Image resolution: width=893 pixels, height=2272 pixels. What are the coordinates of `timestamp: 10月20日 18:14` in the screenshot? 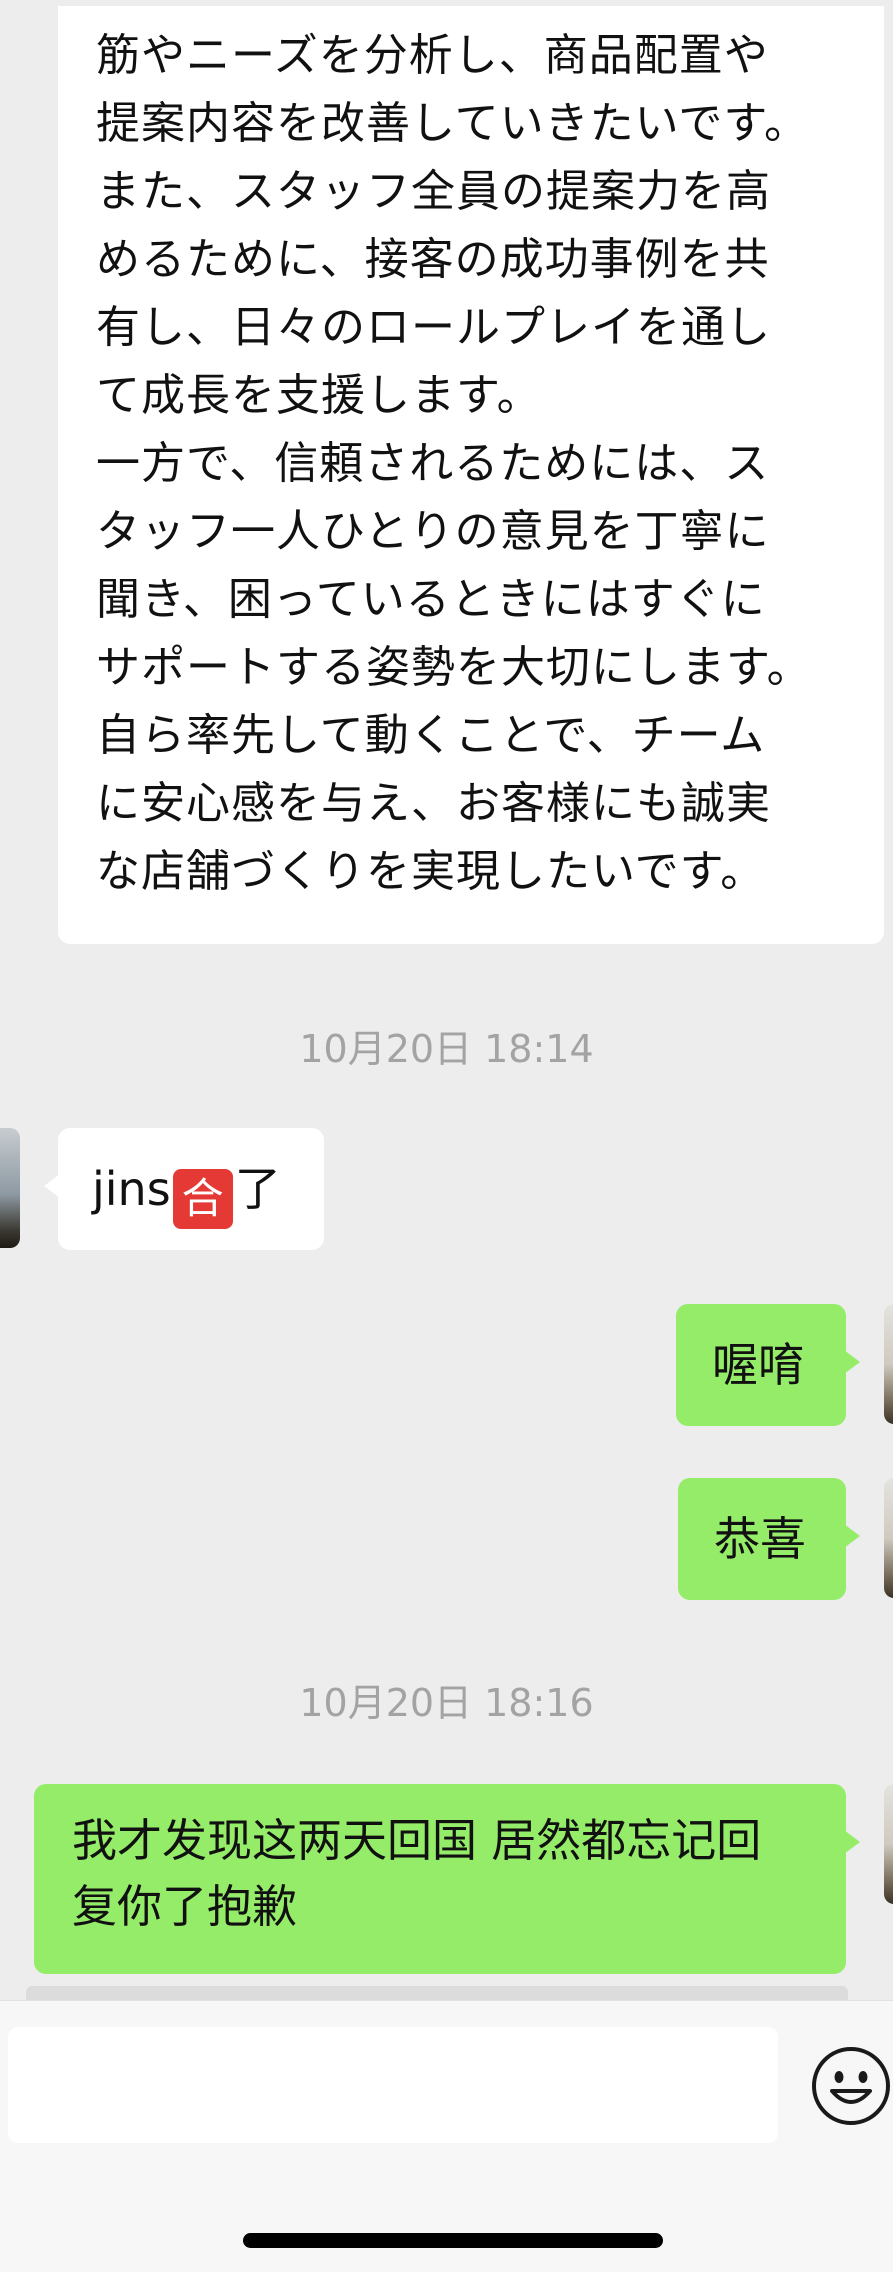 It's located at (446, 1049).